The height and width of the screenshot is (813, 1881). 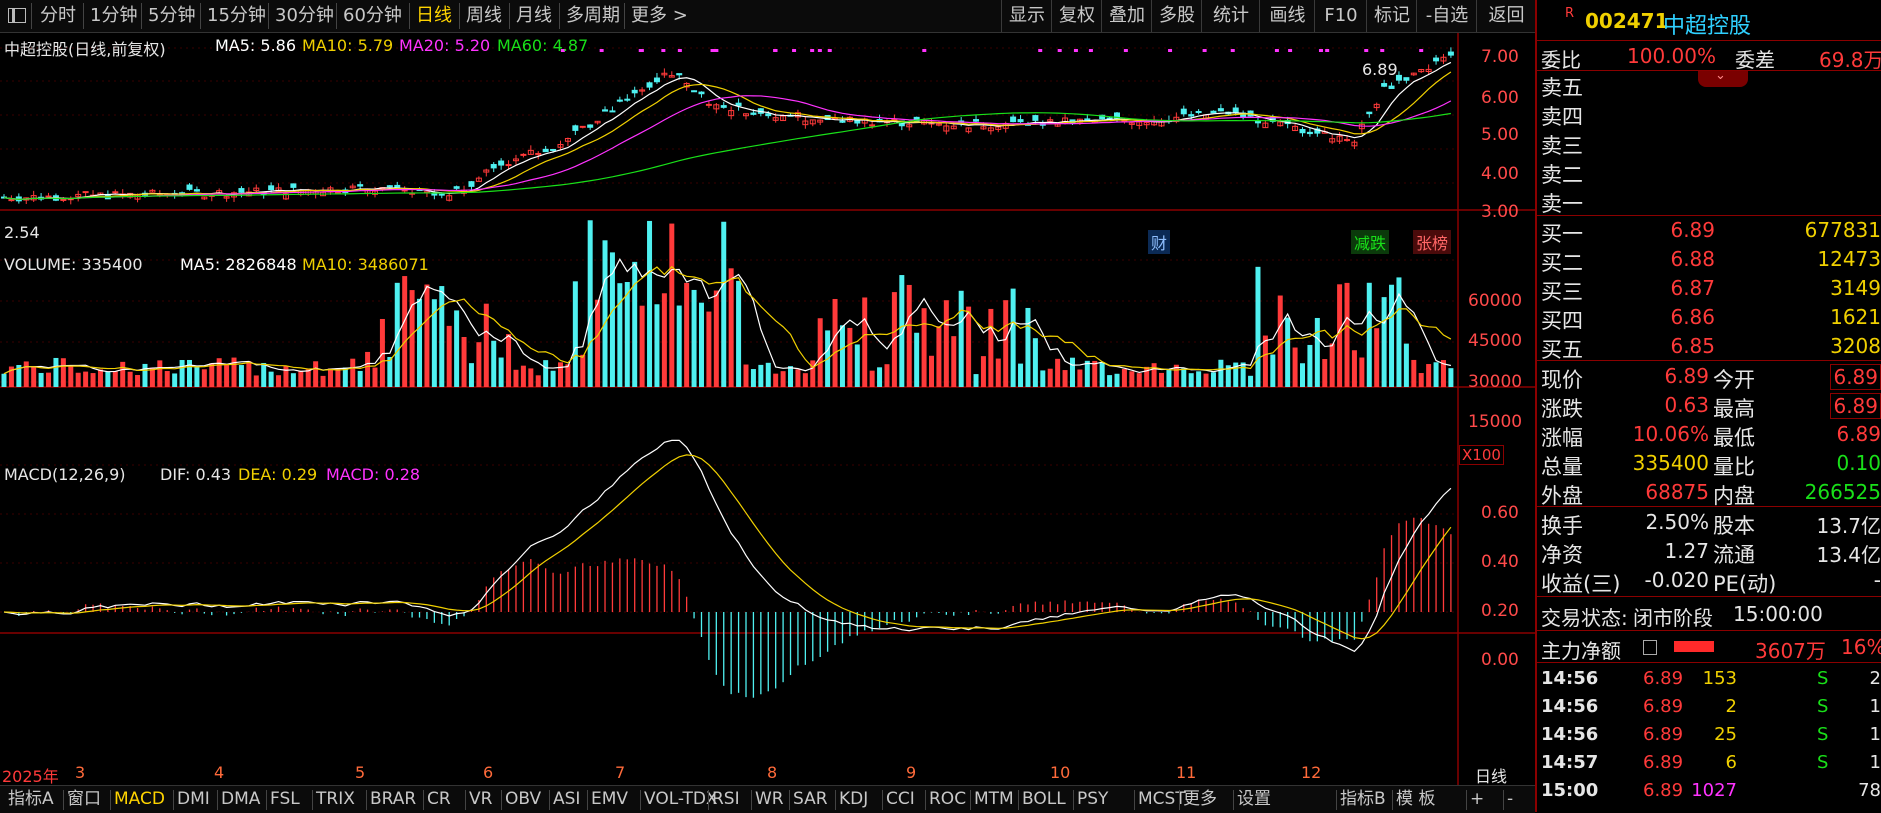 What do you see at coordinates (1254, 799) in the screenshot?
I see `indicator-tab: 设置` at bounding box center [1254, 799].